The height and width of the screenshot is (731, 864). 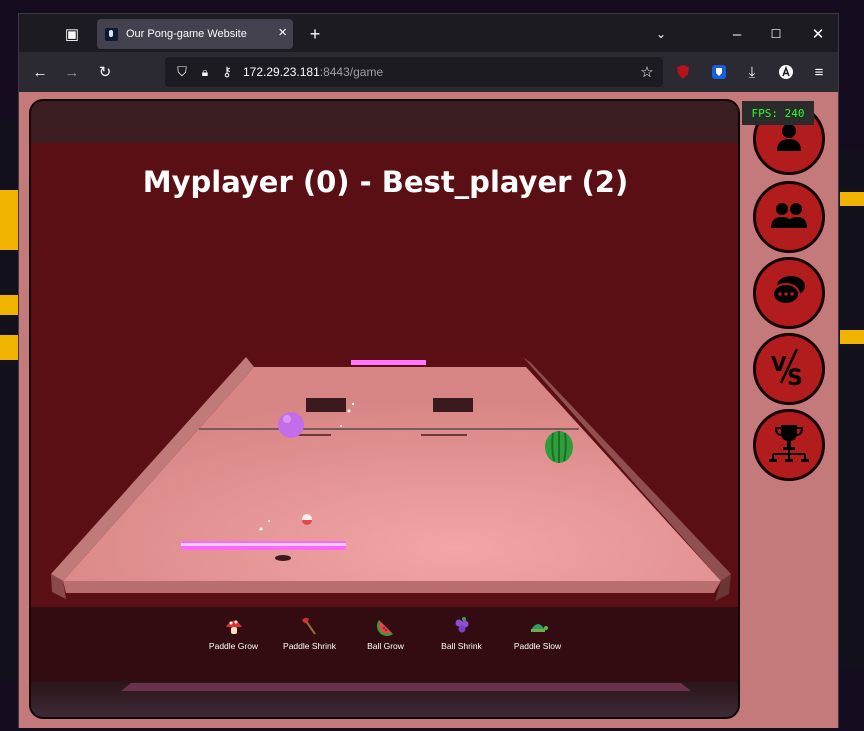 What do you see at coordinates (386, 626) in the screenshot?
I see `watermelon-icon` at bounding box center [386, 626].